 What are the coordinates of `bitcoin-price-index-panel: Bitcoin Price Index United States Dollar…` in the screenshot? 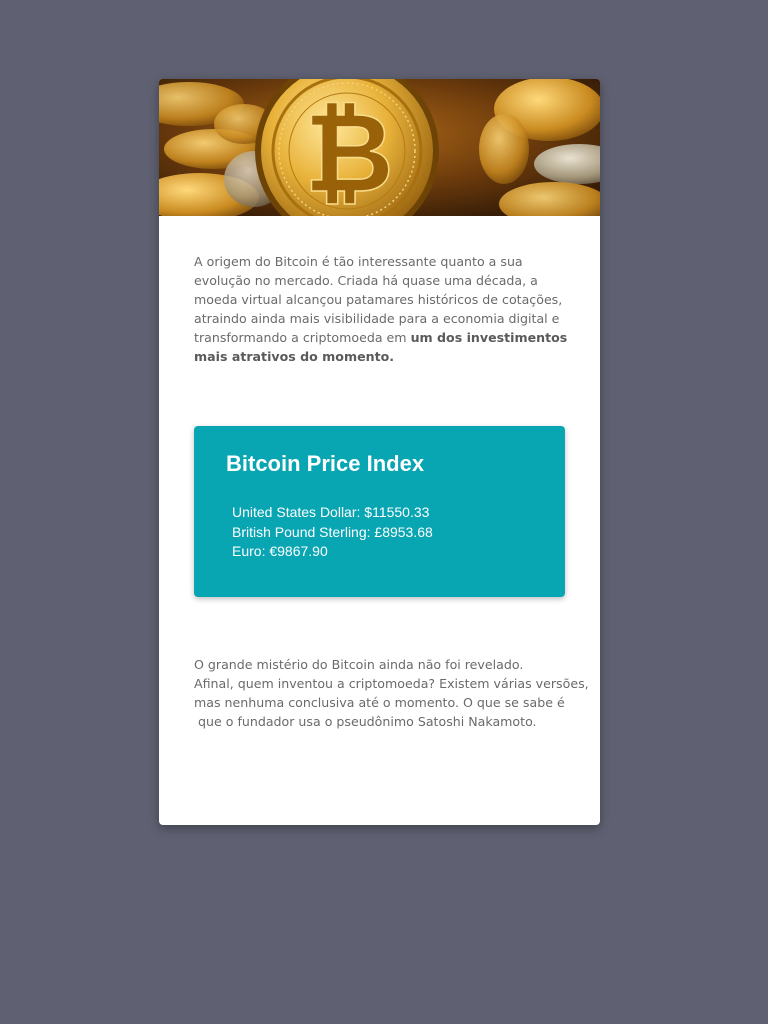 It's located at (379, 511).